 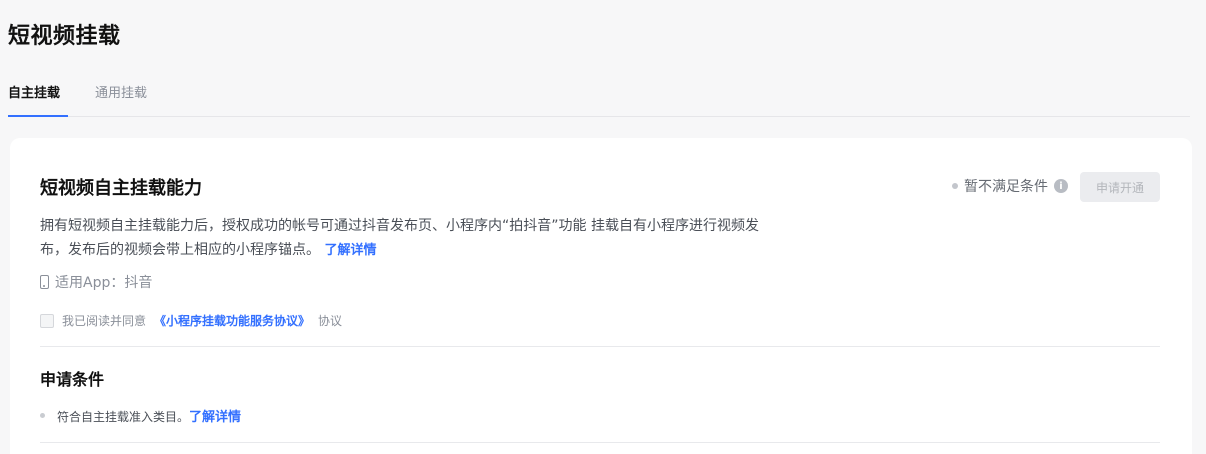 I want to click on bullet-icon, so click(x=42, y=415).